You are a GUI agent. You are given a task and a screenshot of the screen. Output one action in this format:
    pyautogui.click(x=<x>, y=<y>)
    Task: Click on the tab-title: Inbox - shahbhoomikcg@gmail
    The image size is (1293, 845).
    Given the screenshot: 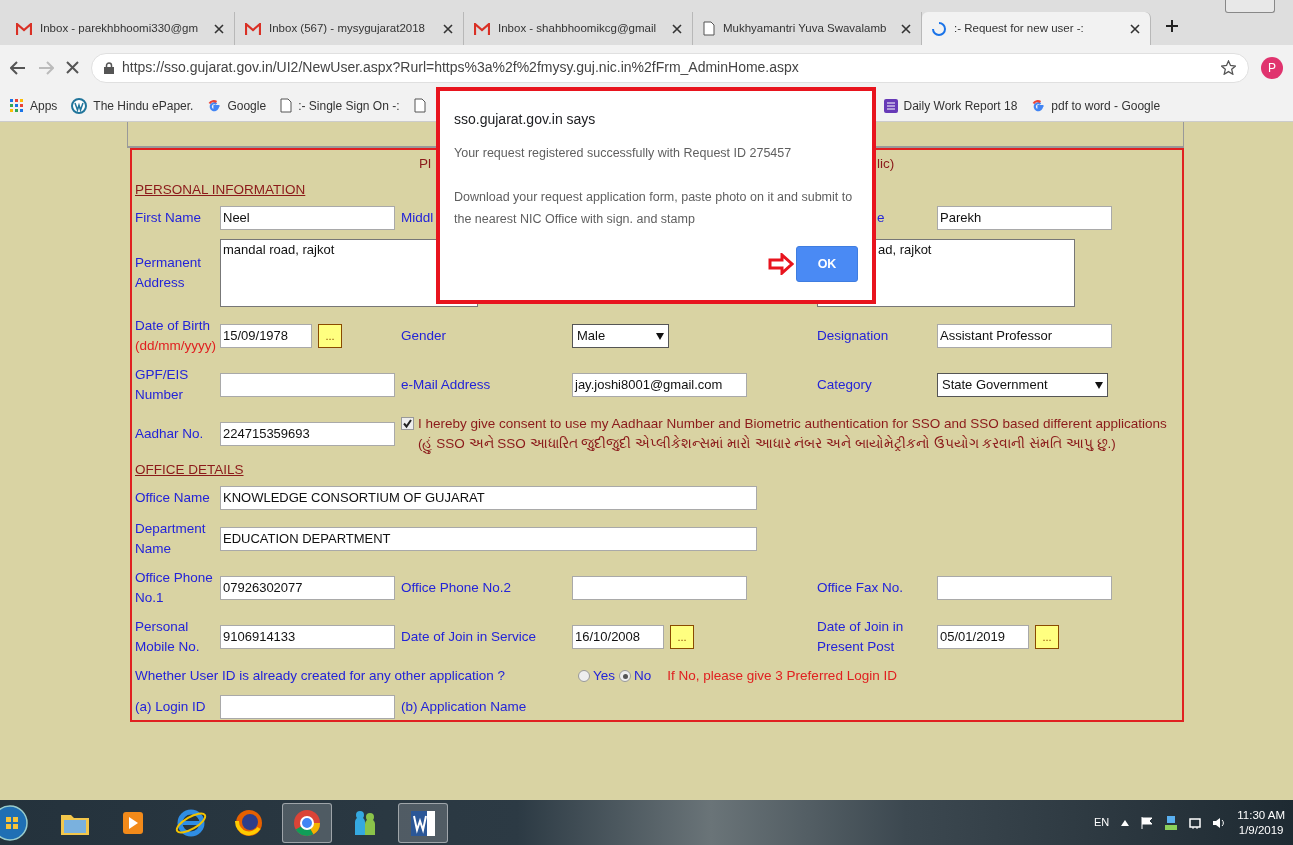 What is the action you would take?
    pyautogui.click(x=578, y=28)
    